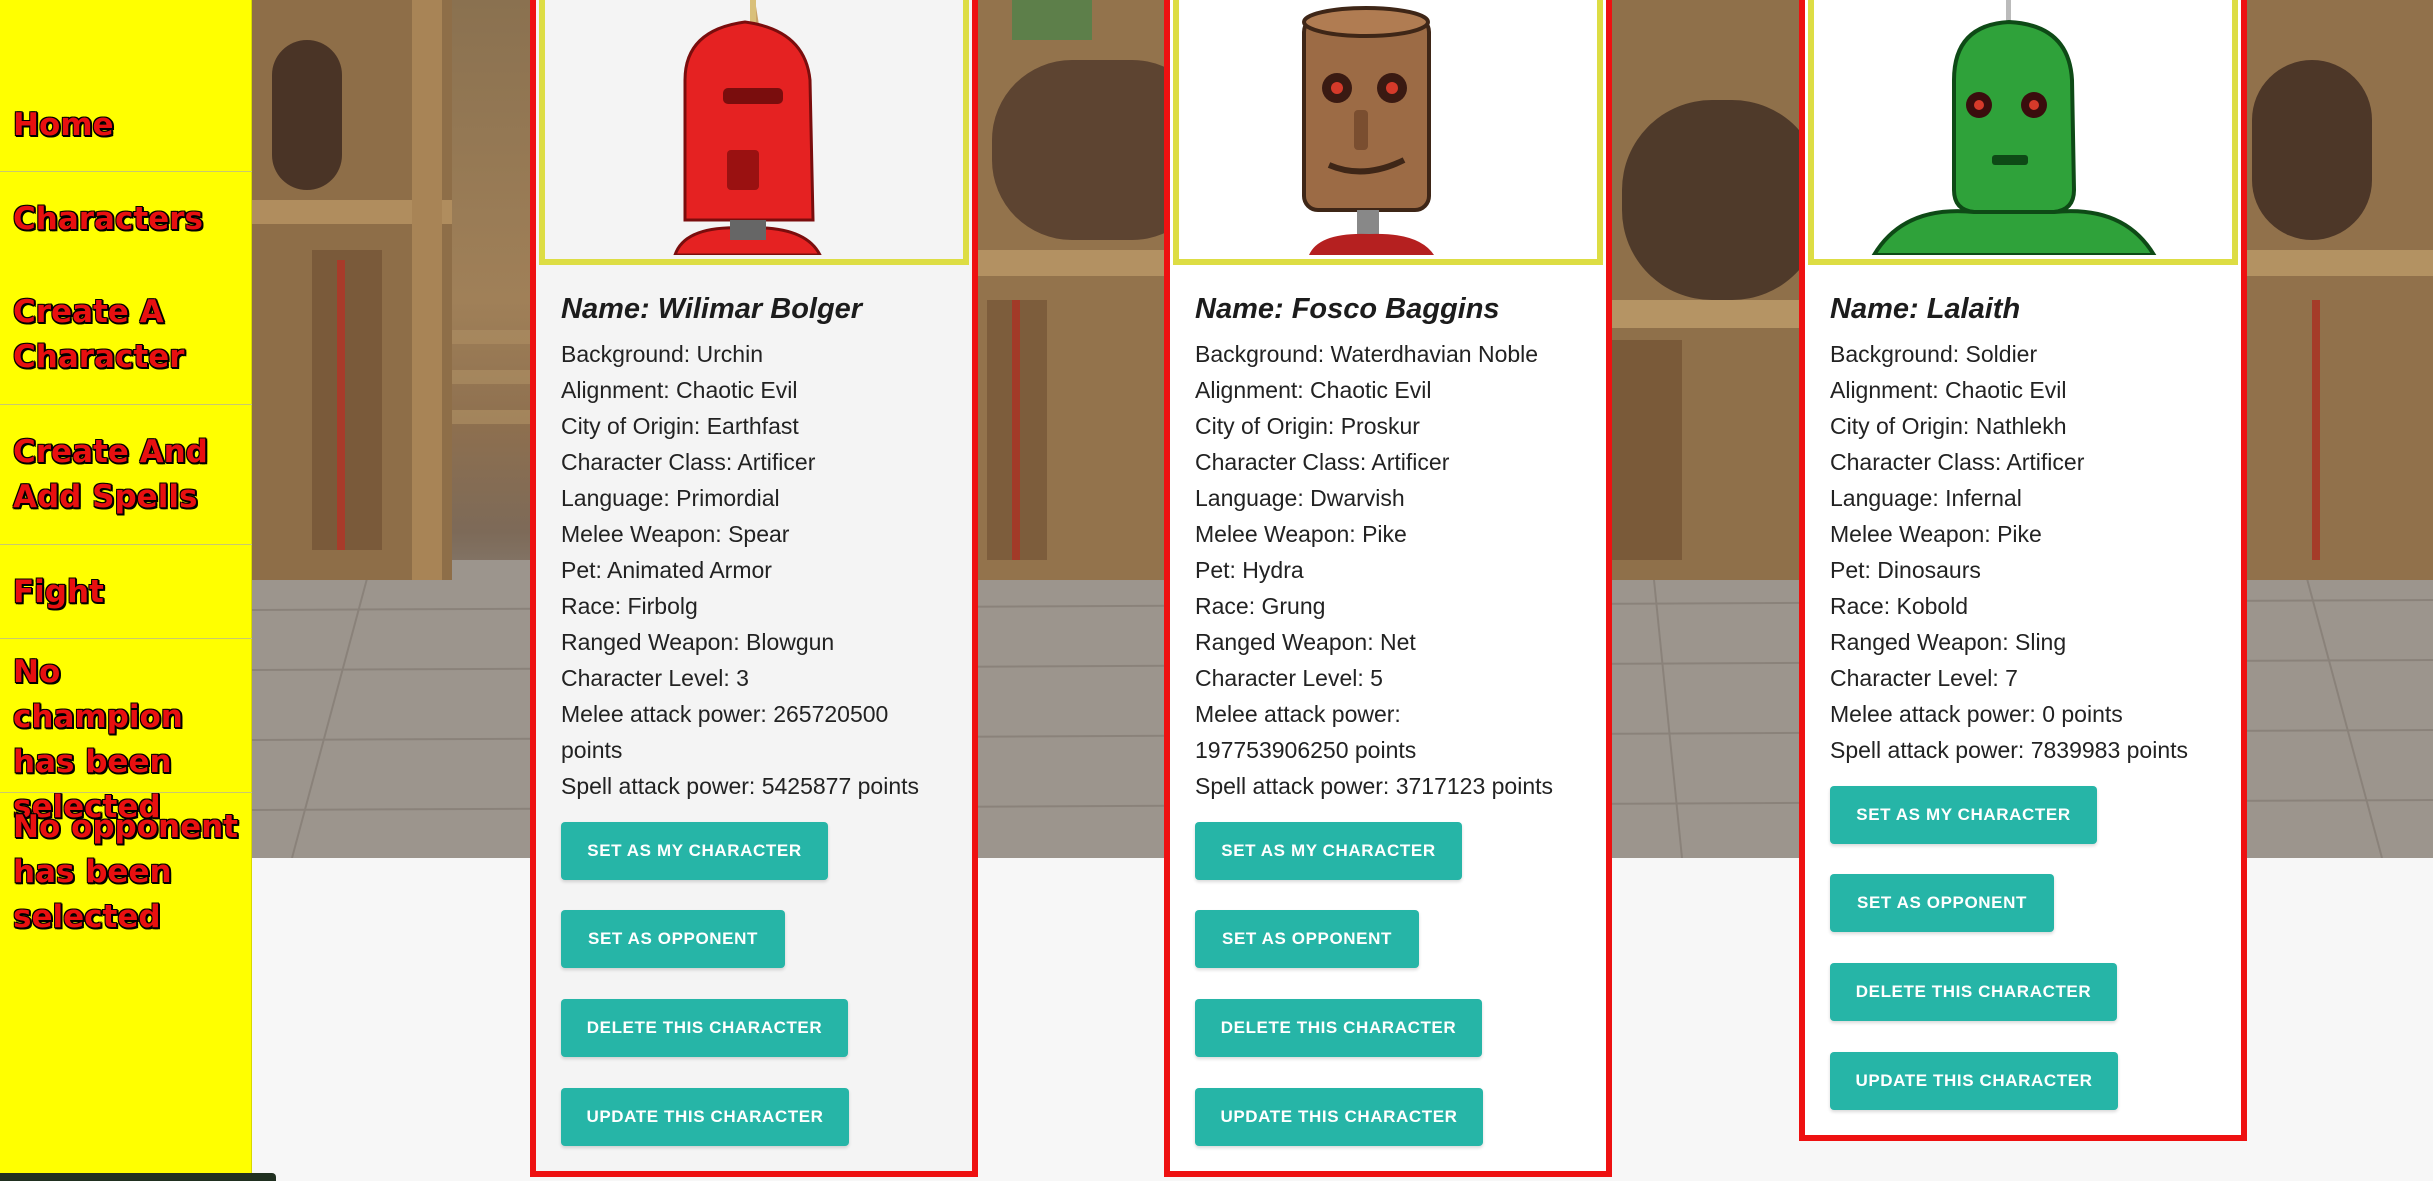  I want to click on stat-city: City of Origin: Nathlekh, so click(1948, 426).